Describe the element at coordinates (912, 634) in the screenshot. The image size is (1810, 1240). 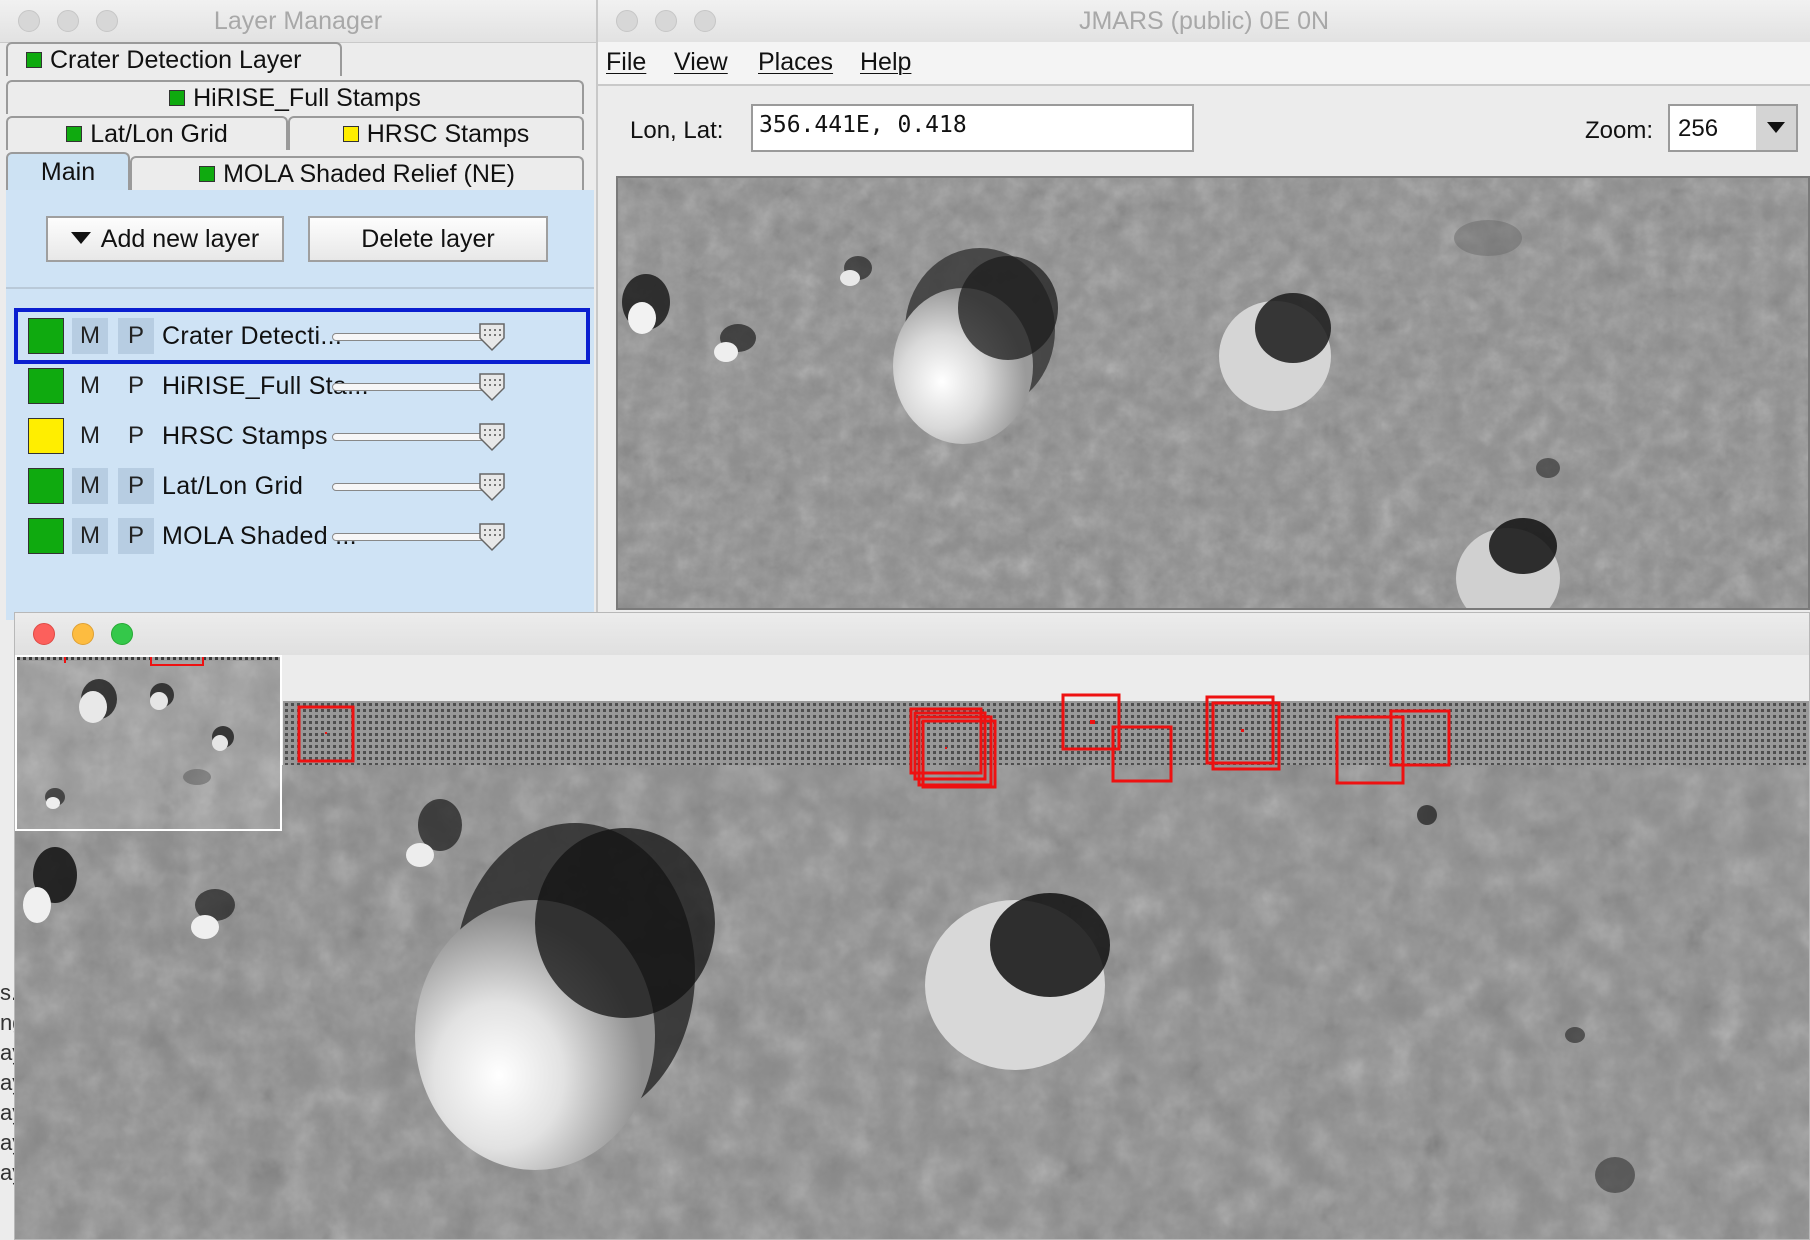
I see `detail-titlebar` at that location.